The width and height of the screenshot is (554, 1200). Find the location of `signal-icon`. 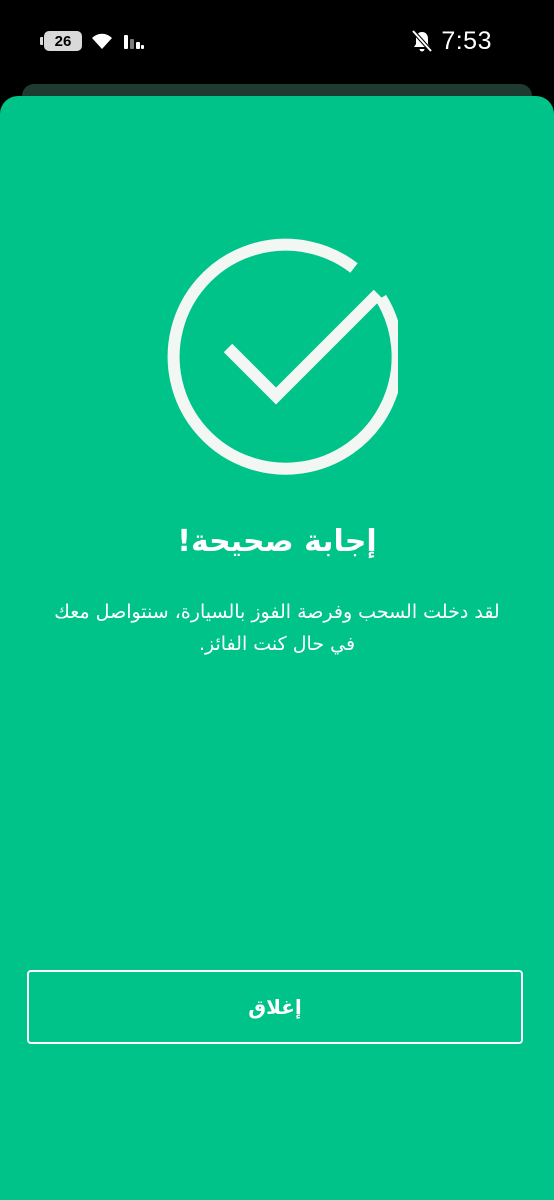

signal-icon is located at coordinates (134, 42).